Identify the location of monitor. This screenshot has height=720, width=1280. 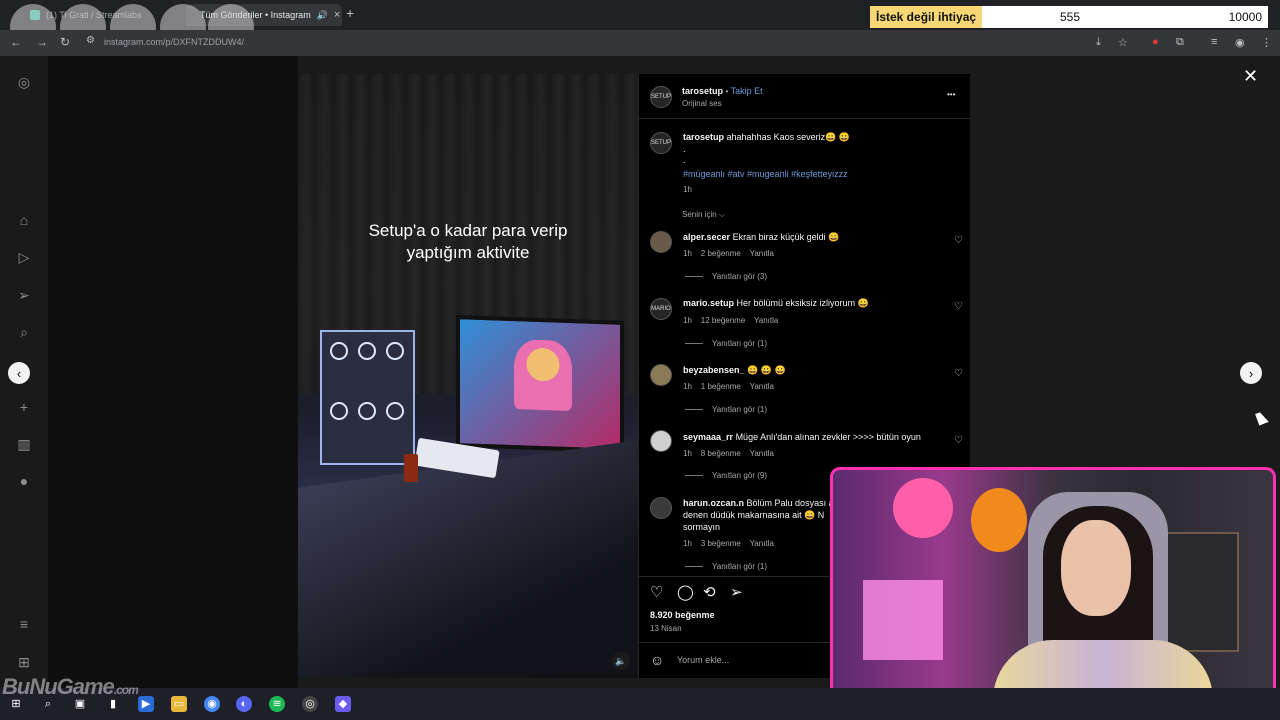
(540, 384).